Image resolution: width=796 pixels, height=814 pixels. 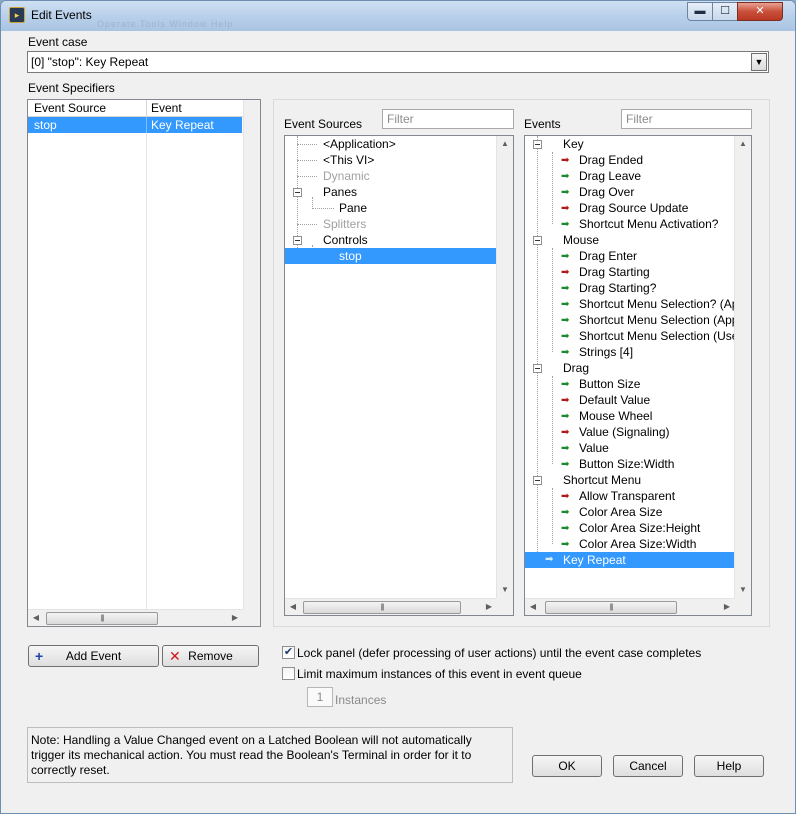 I want to click on event-item: Value, so click(x=594, y=448).